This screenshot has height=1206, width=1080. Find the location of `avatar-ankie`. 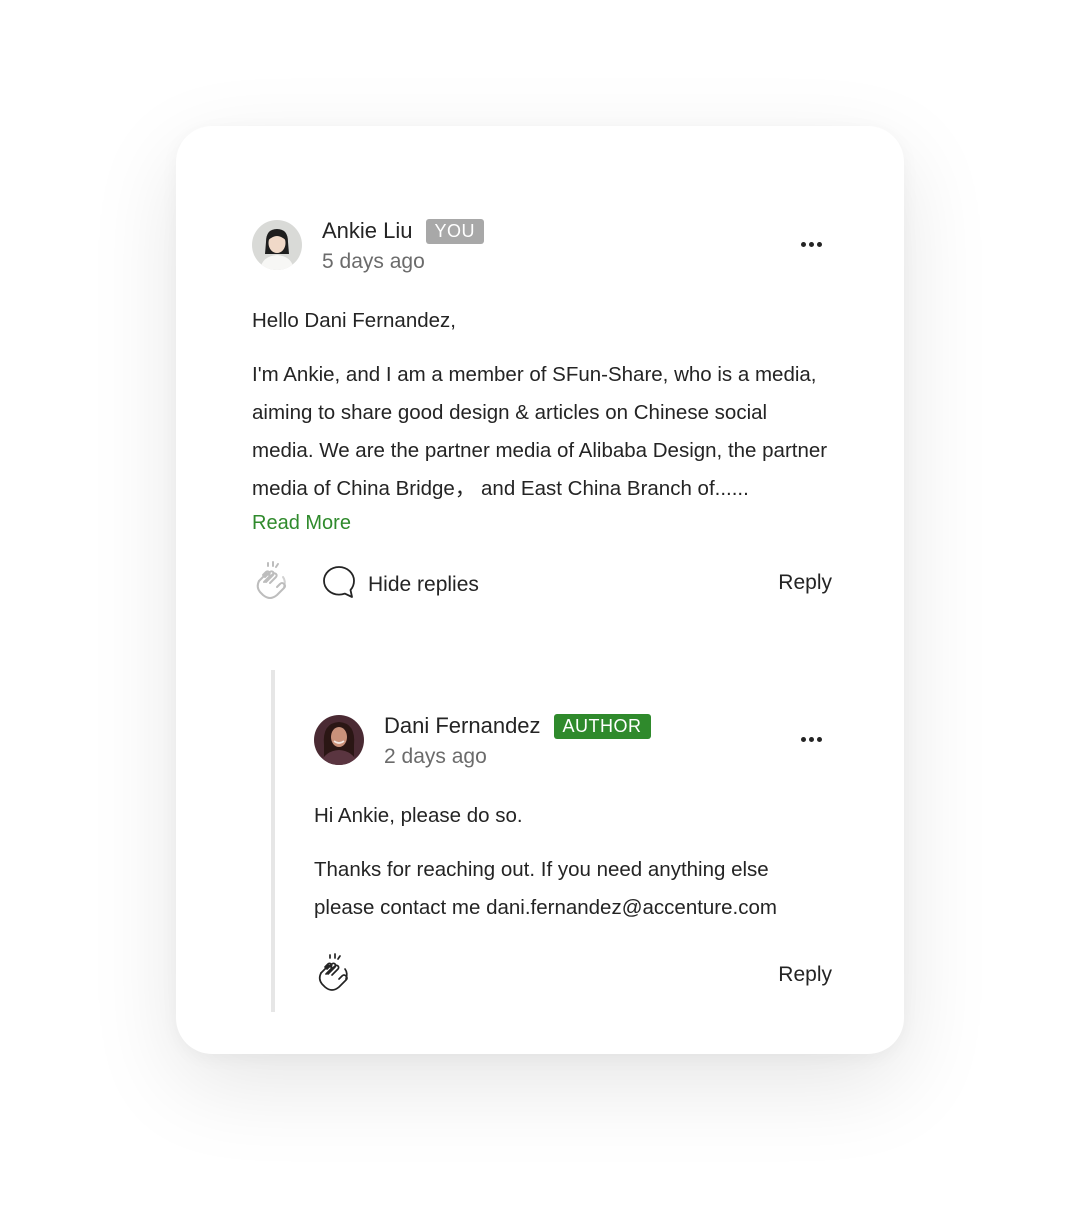

avatar-ankie is located at coordinates (277, 245).